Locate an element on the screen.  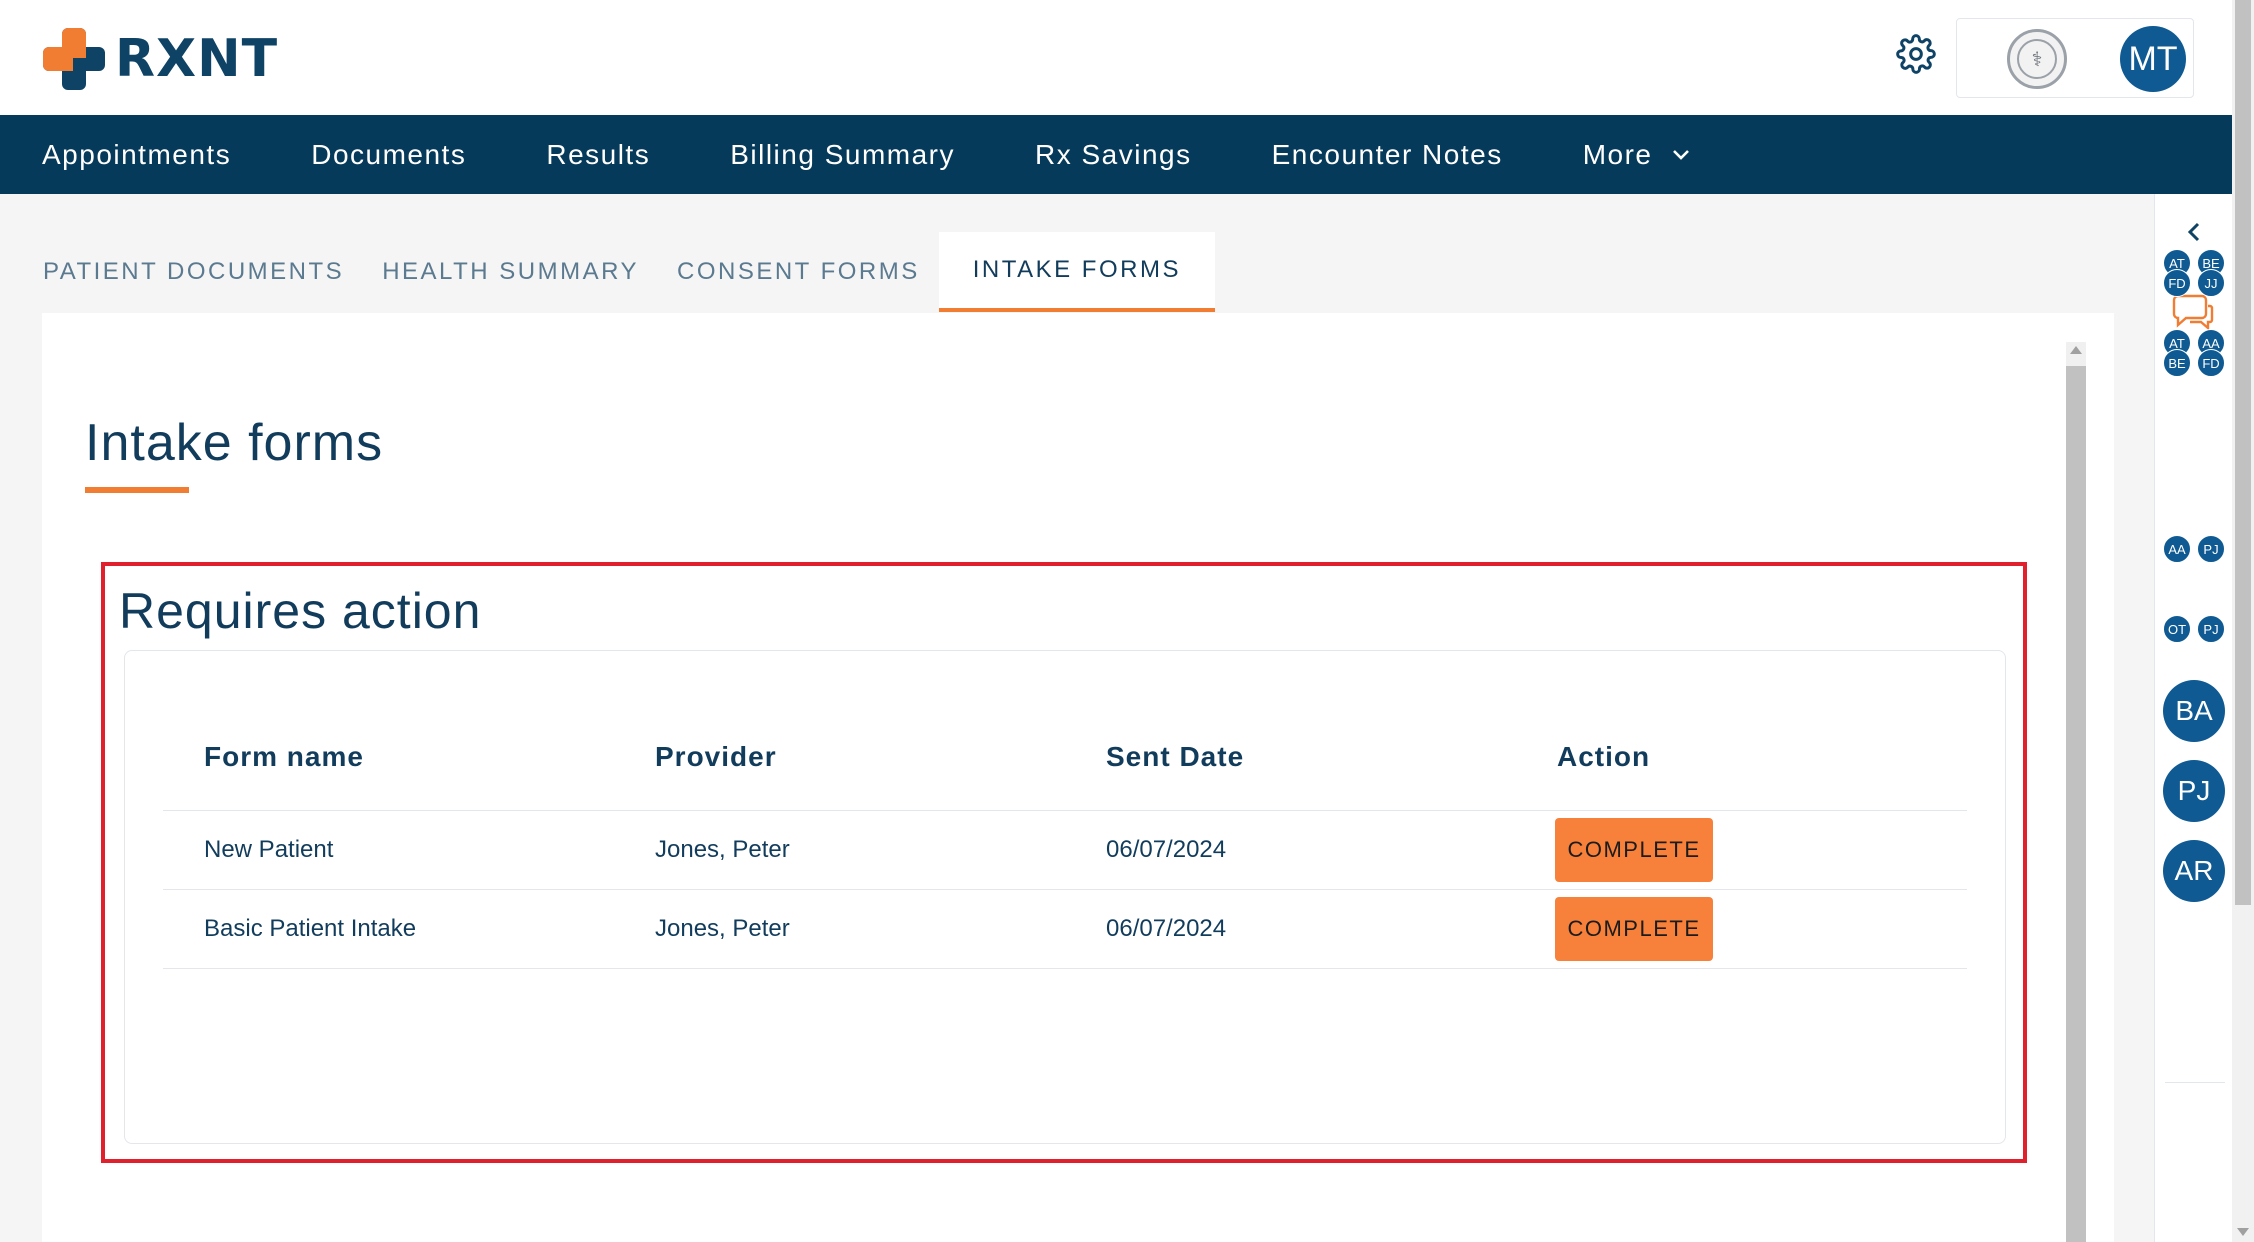
content-scrollbar is located at coordinates (2076, 792).